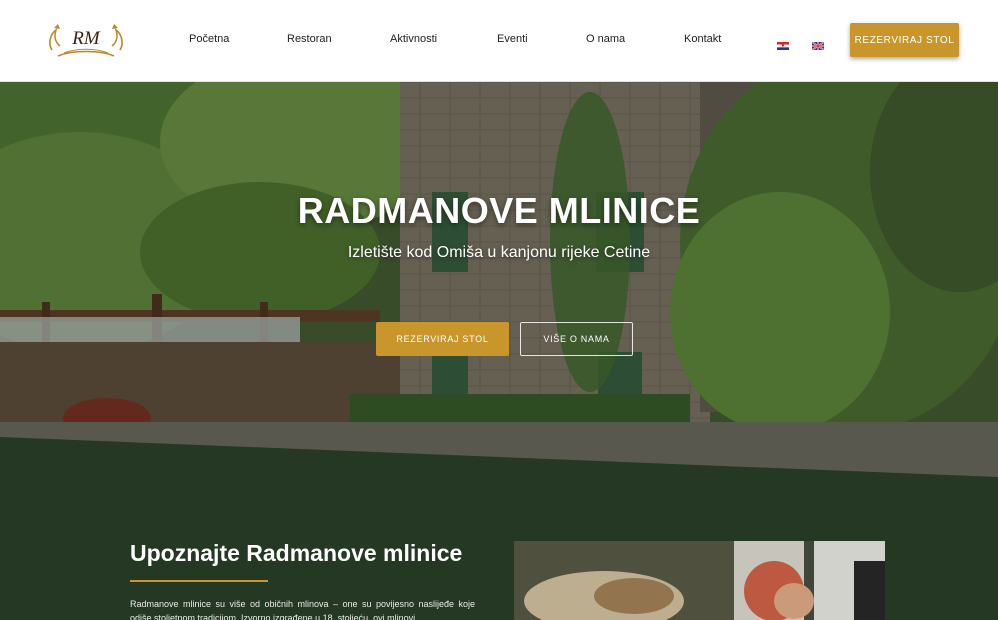 The height and width of the screenshot is (620, 998). I want to click on about-image, so click(699, 580).